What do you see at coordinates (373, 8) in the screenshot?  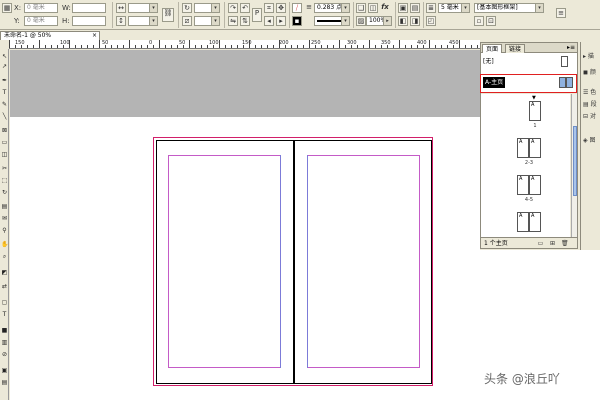 I see `feather-icon: ◫` at bounding box center [373, 8].